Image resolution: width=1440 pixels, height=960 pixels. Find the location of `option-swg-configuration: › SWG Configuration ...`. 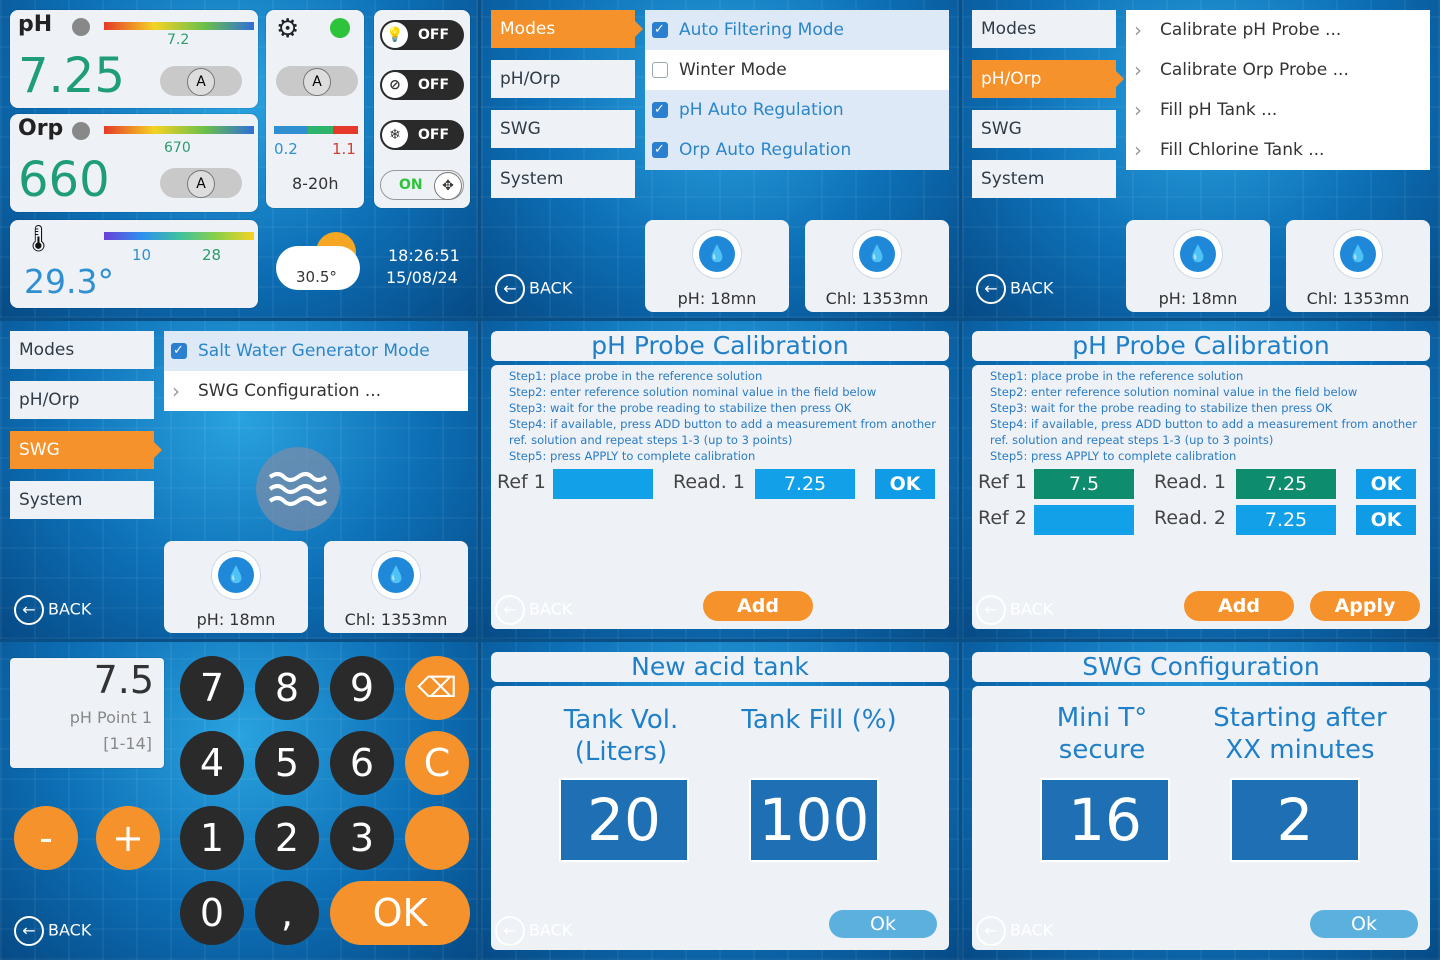

option-swg-configuration: › SWG Configuration ... is located at coordinates (316, 391).